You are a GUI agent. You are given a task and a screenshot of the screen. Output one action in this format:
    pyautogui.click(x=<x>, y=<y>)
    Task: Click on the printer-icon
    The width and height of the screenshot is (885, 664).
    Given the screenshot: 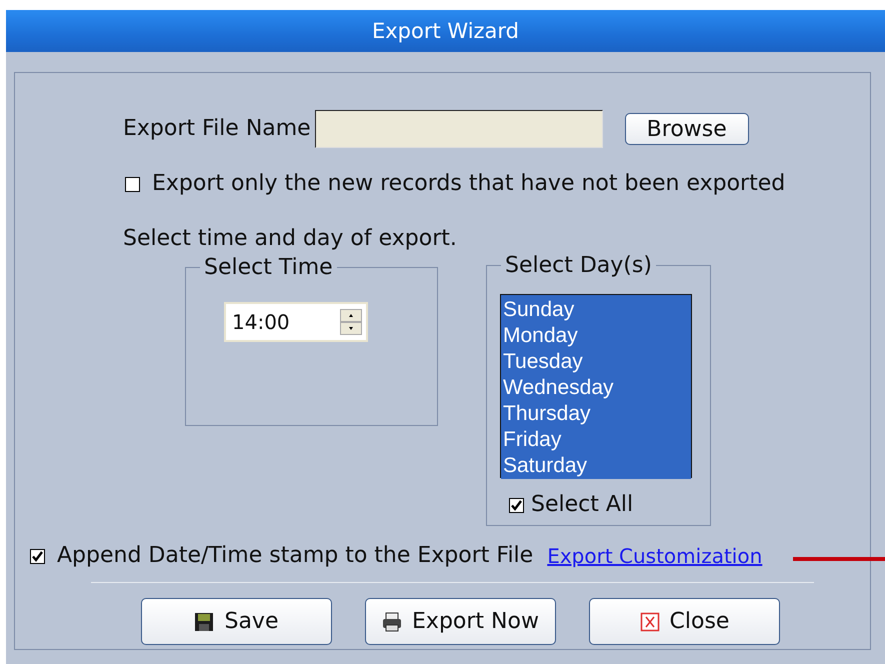 What is the action you would take?
    pyautogui.click(x=392, y=622)
    